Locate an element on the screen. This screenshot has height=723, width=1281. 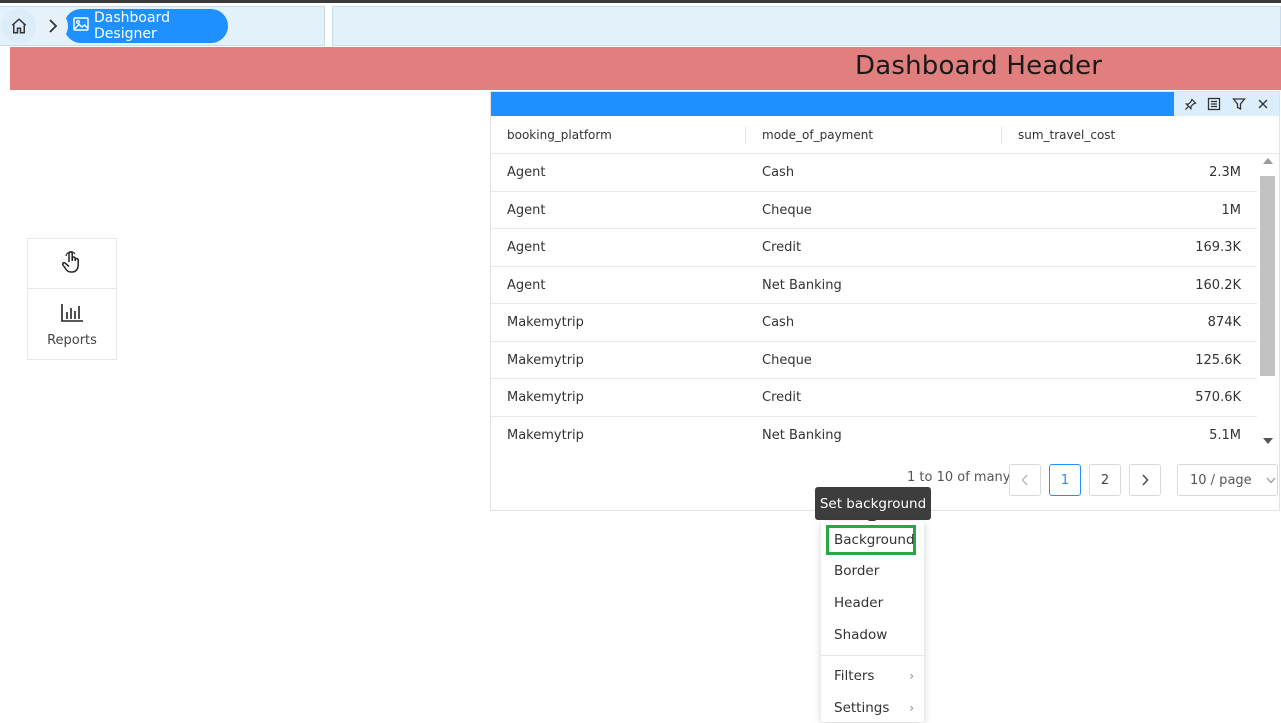
menu-item-shadow: Shadow is located at coordinates (872, 635).